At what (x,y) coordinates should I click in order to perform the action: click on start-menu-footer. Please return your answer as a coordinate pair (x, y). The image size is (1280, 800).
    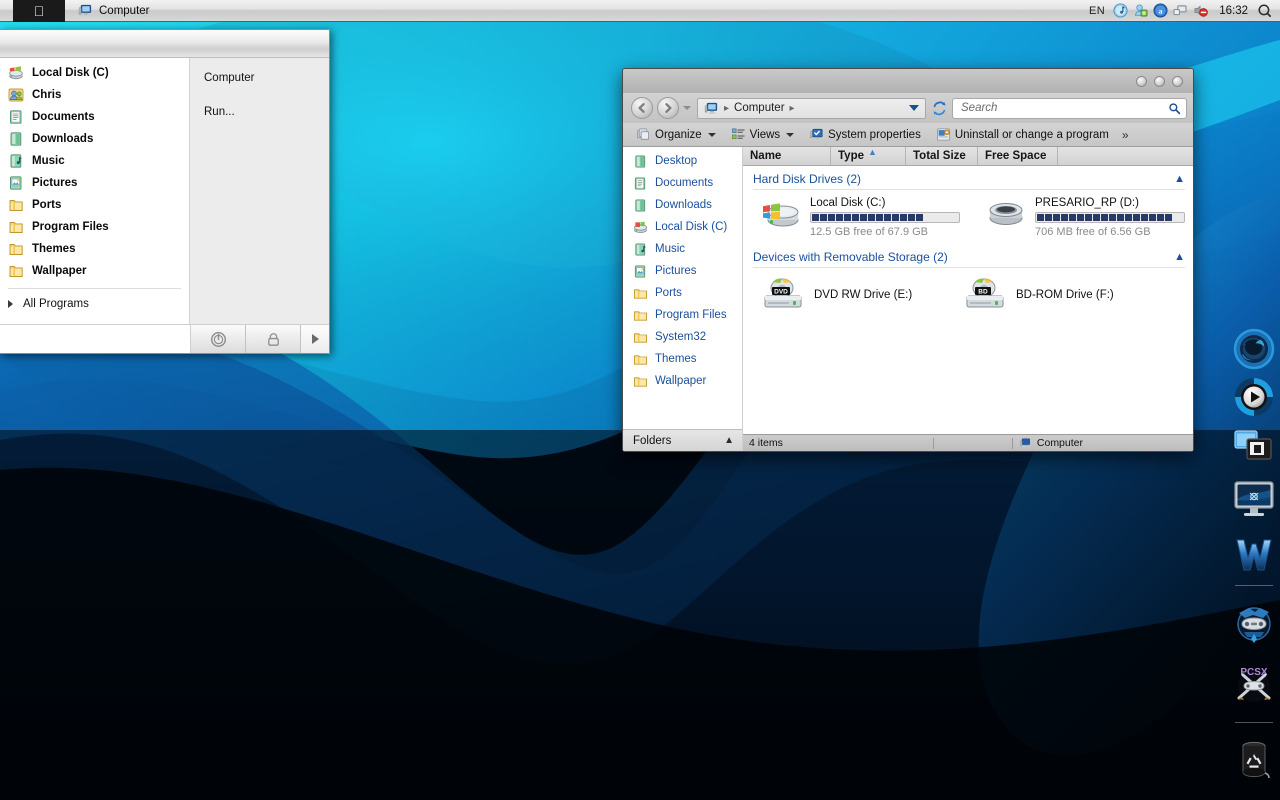
    Looking at the image, I should click on (164, 338).